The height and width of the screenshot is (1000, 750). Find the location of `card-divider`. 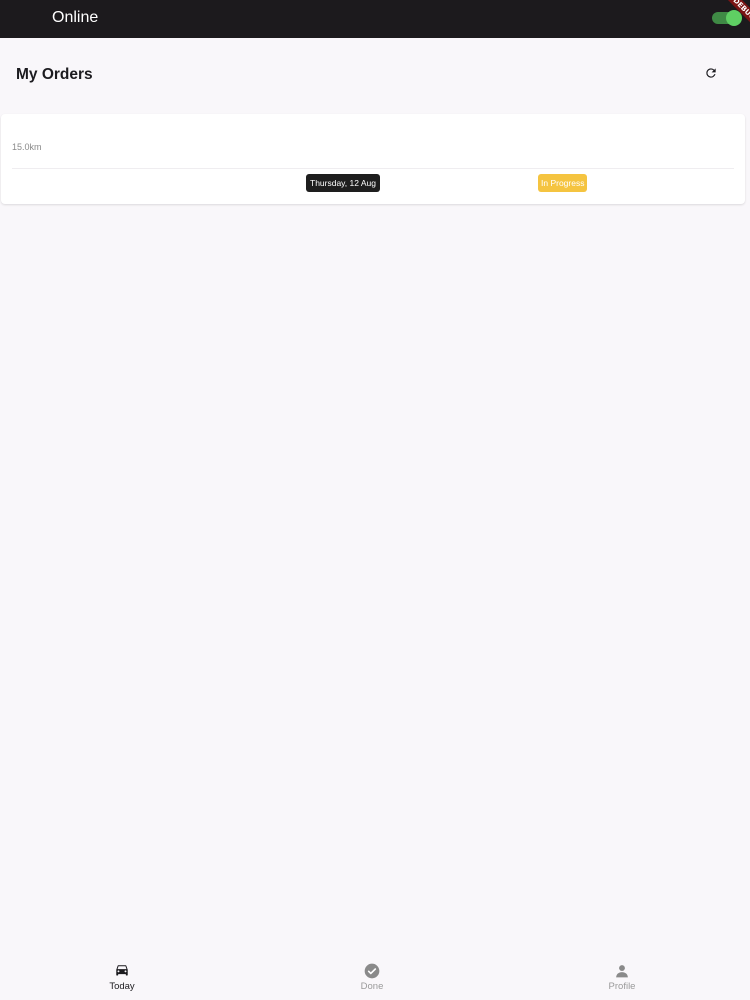

card-divider is located at coordinates (373, 168).